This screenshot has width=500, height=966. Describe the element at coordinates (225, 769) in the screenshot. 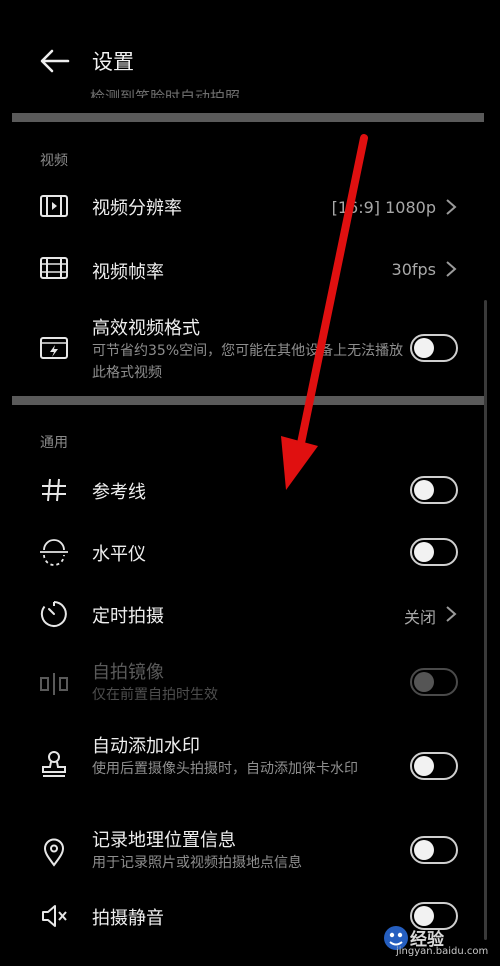

I see `setting-description: 使用后置摄像头拍摄时，自动添加徕卡水印` at that location.